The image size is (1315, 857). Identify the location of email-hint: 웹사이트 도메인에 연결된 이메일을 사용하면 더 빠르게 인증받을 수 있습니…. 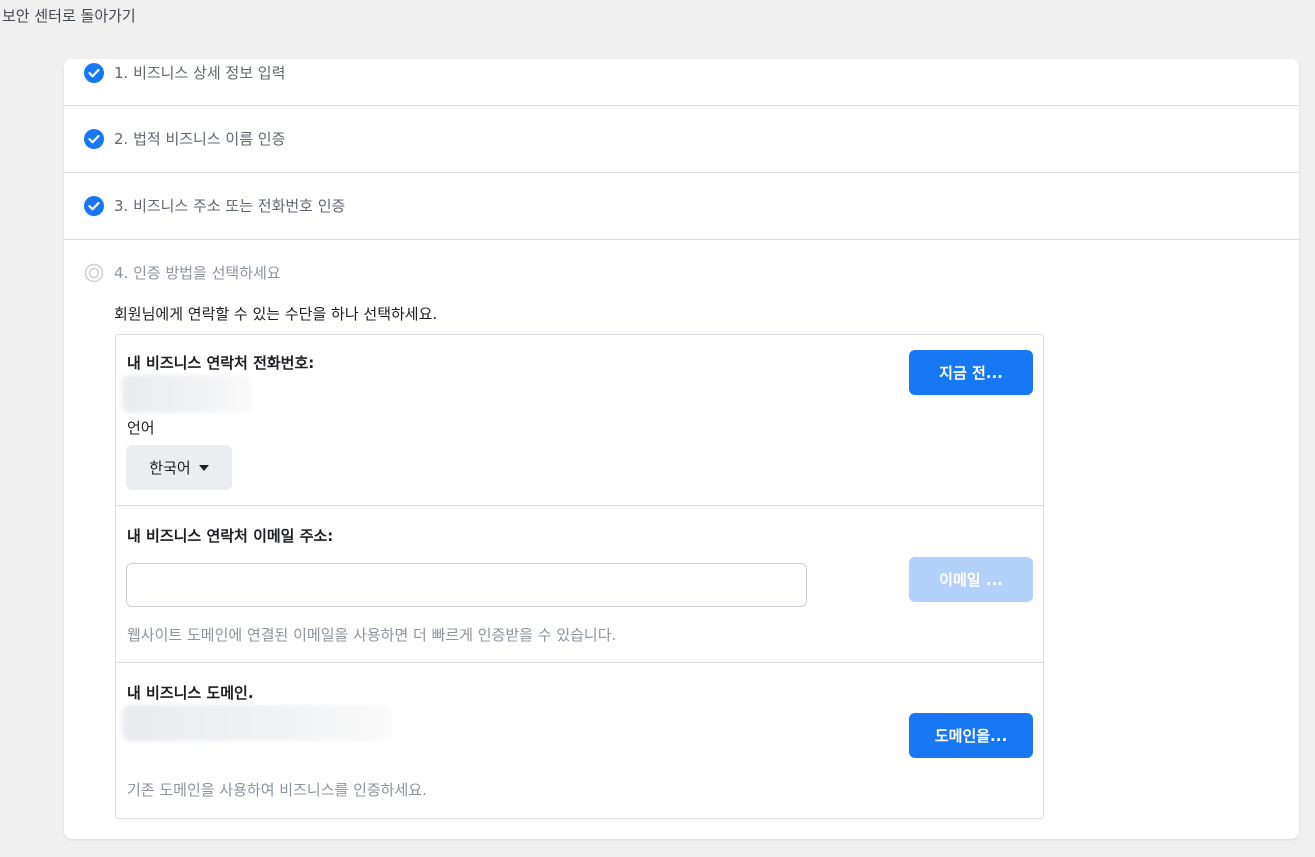
(372, 635).